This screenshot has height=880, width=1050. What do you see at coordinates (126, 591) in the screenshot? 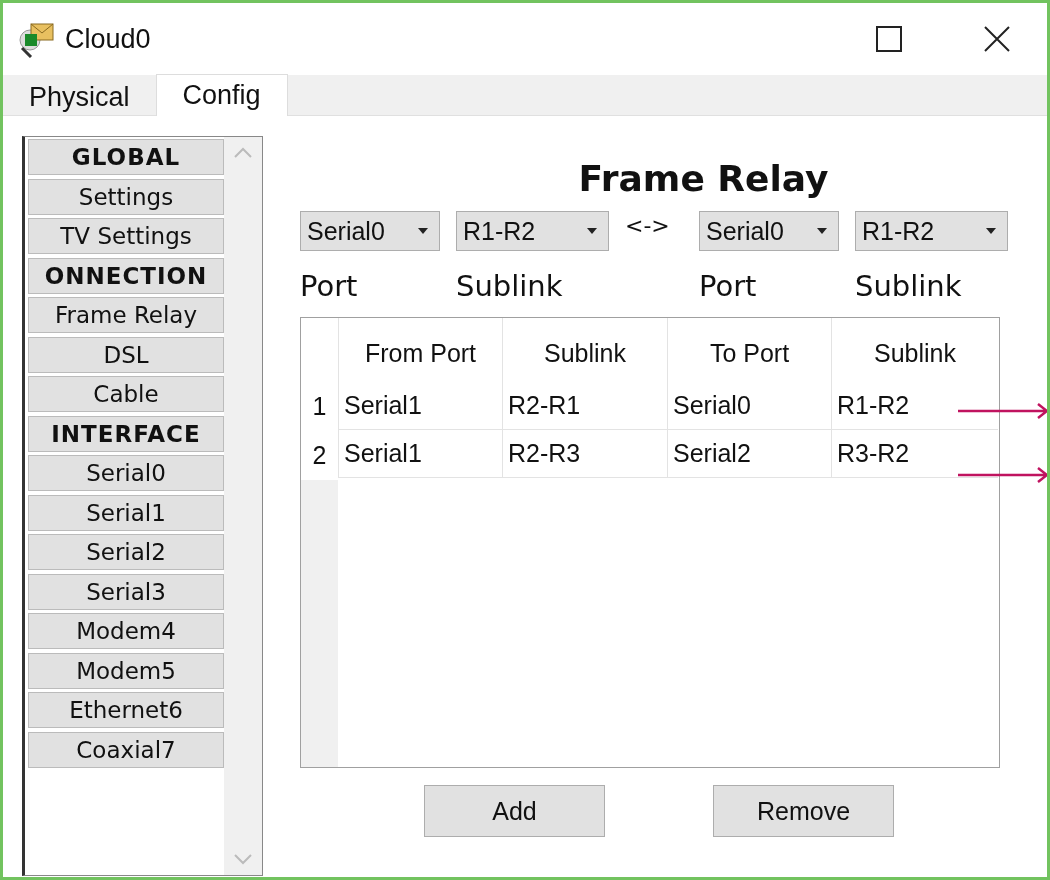
I see `sidebar-item: Serial3` at bounding box center [126, 591].